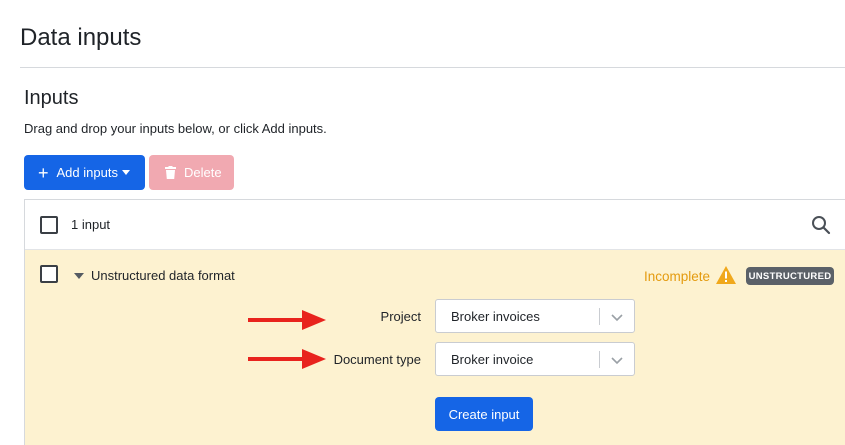 The image size is (845, 445). I want to click on select-all-checkbox, so click(49, 225).